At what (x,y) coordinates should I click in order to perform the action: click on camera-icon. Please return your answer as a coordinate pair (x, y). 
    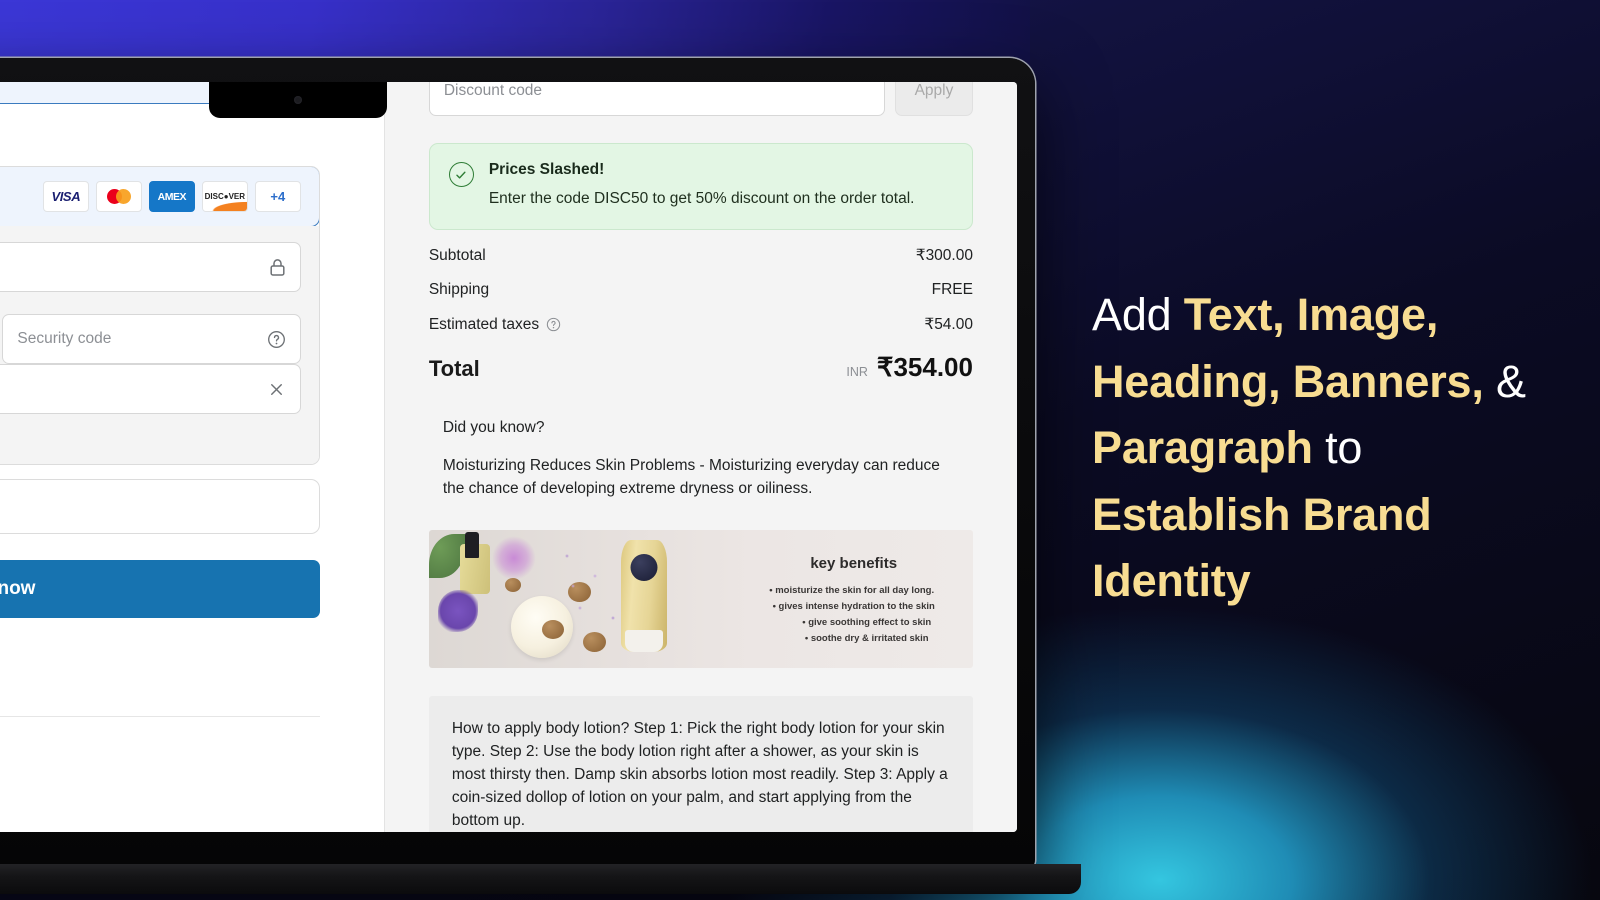
    Looking at the image, I should click on (297, 100).